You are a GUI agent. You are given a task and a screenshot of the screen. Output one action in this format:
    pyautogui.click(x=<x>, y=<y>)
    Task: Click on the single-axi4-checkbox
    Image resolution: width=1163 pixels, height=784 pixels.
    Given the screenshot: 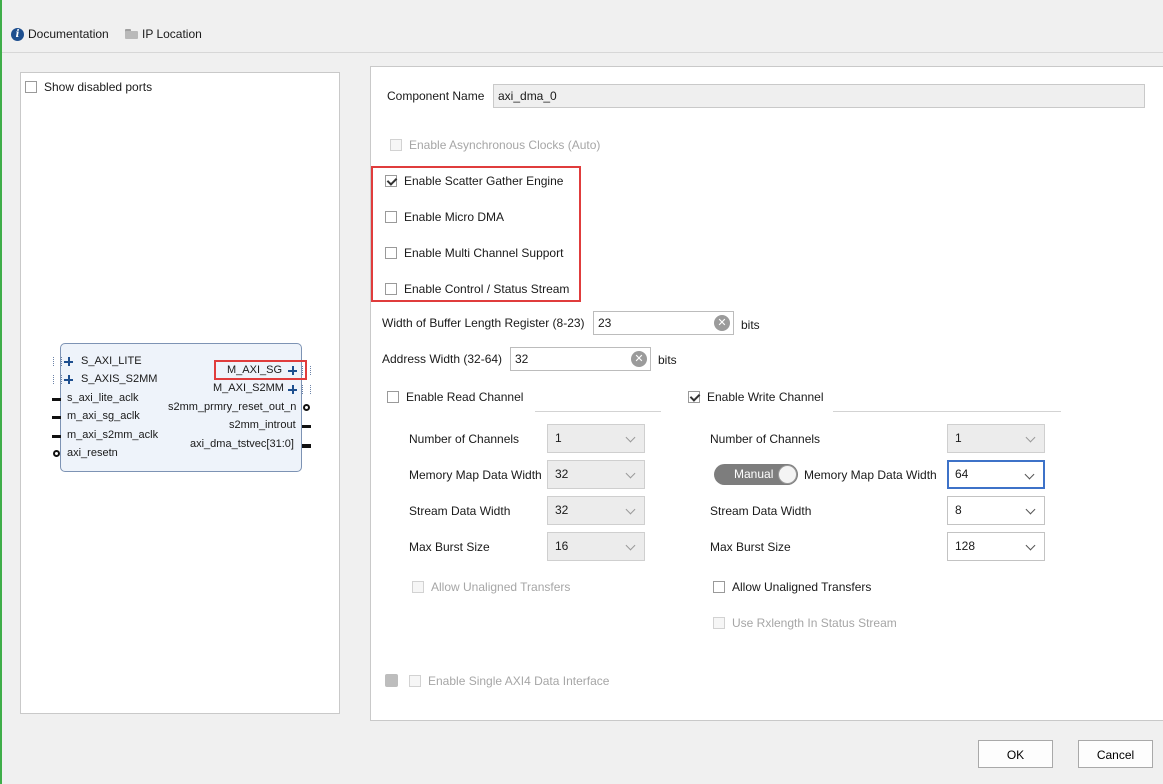 What is the action you would take?
    pyautogui.click(x=415, y=681)
    